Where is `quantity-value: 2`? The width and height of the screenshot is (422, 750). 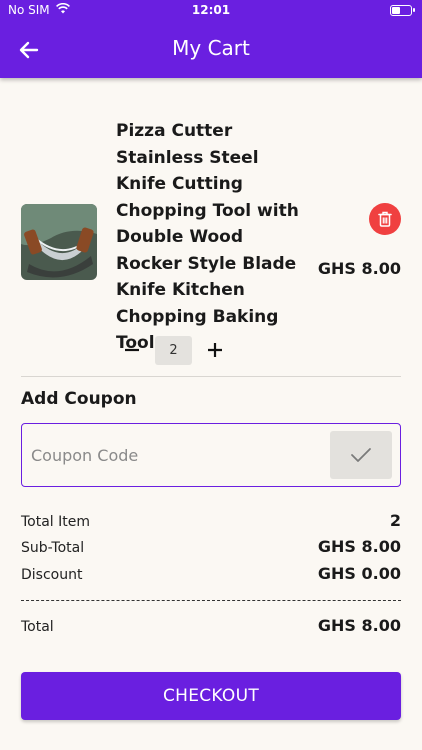 quantity-value: 2 is located at coordinates (173, 350).